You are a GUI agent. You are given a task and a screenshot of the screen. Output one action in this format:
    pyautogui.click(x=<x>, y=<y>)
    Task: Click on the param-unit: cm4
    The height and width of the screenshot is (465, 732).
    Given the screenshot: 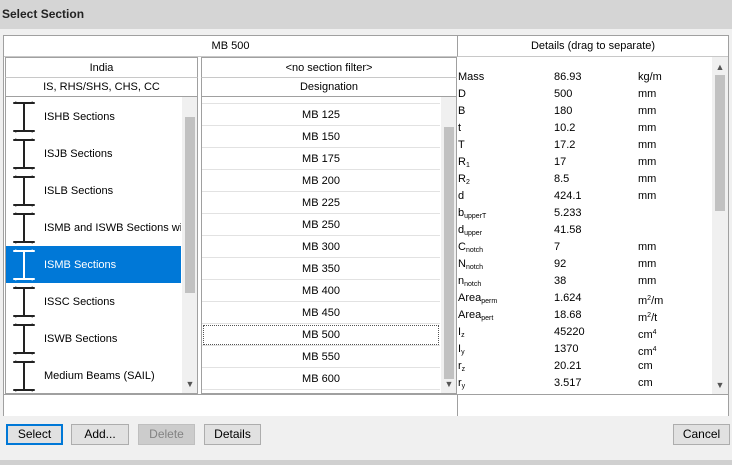 What is the action you would take?
    pyautogui.click(x=647, y=351)
    